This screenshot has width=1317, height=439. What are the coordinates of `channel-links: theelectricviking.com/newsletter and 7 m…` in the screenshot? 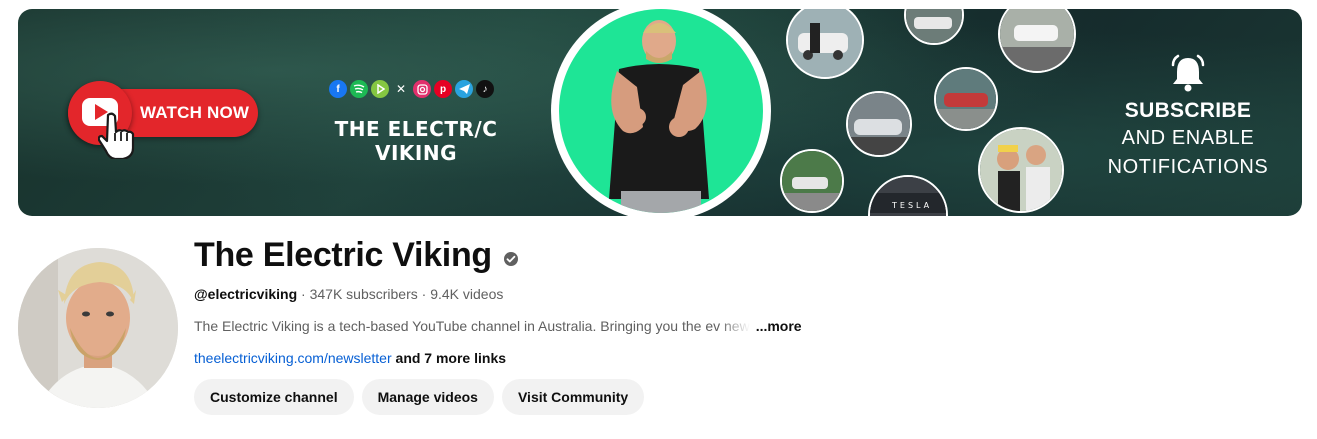 It's located at (350, 358).